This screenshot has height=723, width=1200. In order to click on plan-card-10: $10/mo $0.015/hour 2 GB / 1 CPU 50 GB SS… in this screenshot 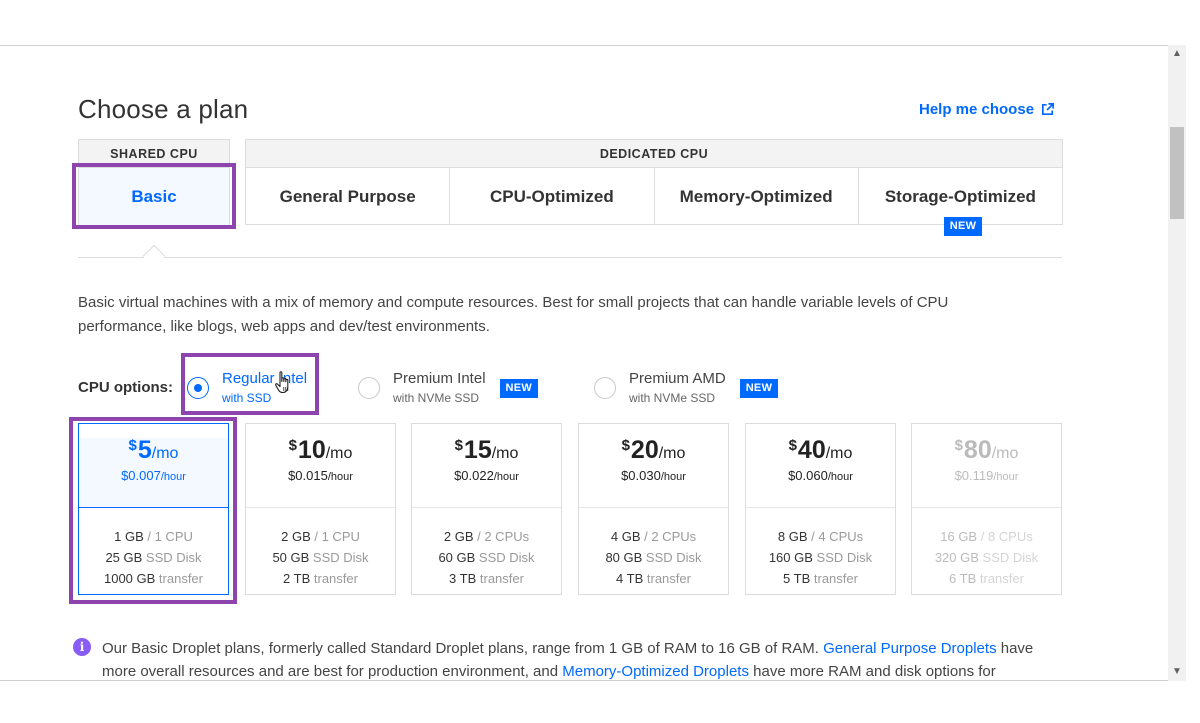, I will do `click(320, 509)`.